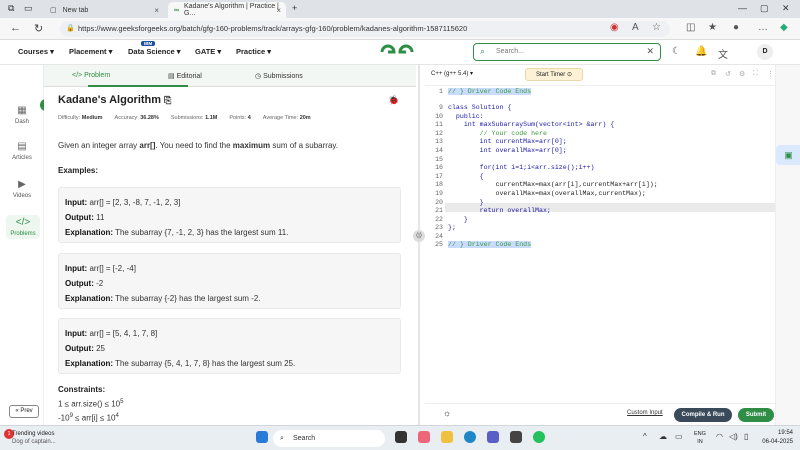  Describe the element at coordinates (22, 189) in the screenshot. I see `rail-item-videos: ▶ Videos` at that location.